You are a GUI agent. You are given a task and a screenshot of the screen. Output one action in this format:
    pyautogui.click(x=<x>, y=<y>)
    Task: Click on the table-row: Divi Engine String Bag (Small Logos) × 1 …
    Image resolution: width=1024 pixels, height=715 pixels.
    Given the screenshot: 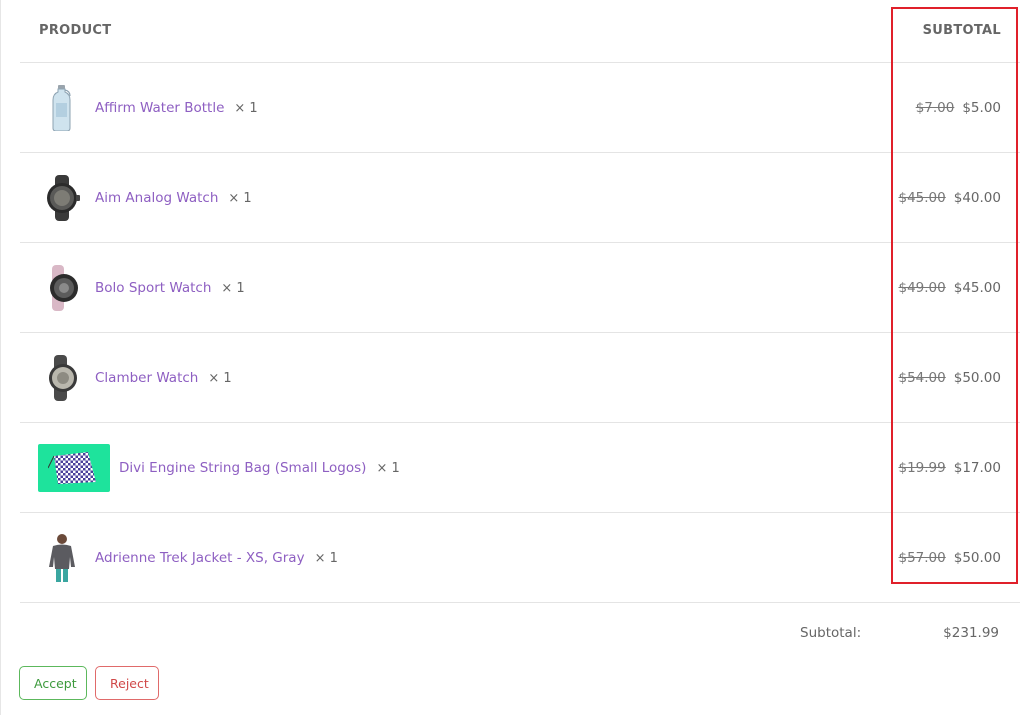 What is the action you would take?
    pyautogui.click(x=520, y=468)
    